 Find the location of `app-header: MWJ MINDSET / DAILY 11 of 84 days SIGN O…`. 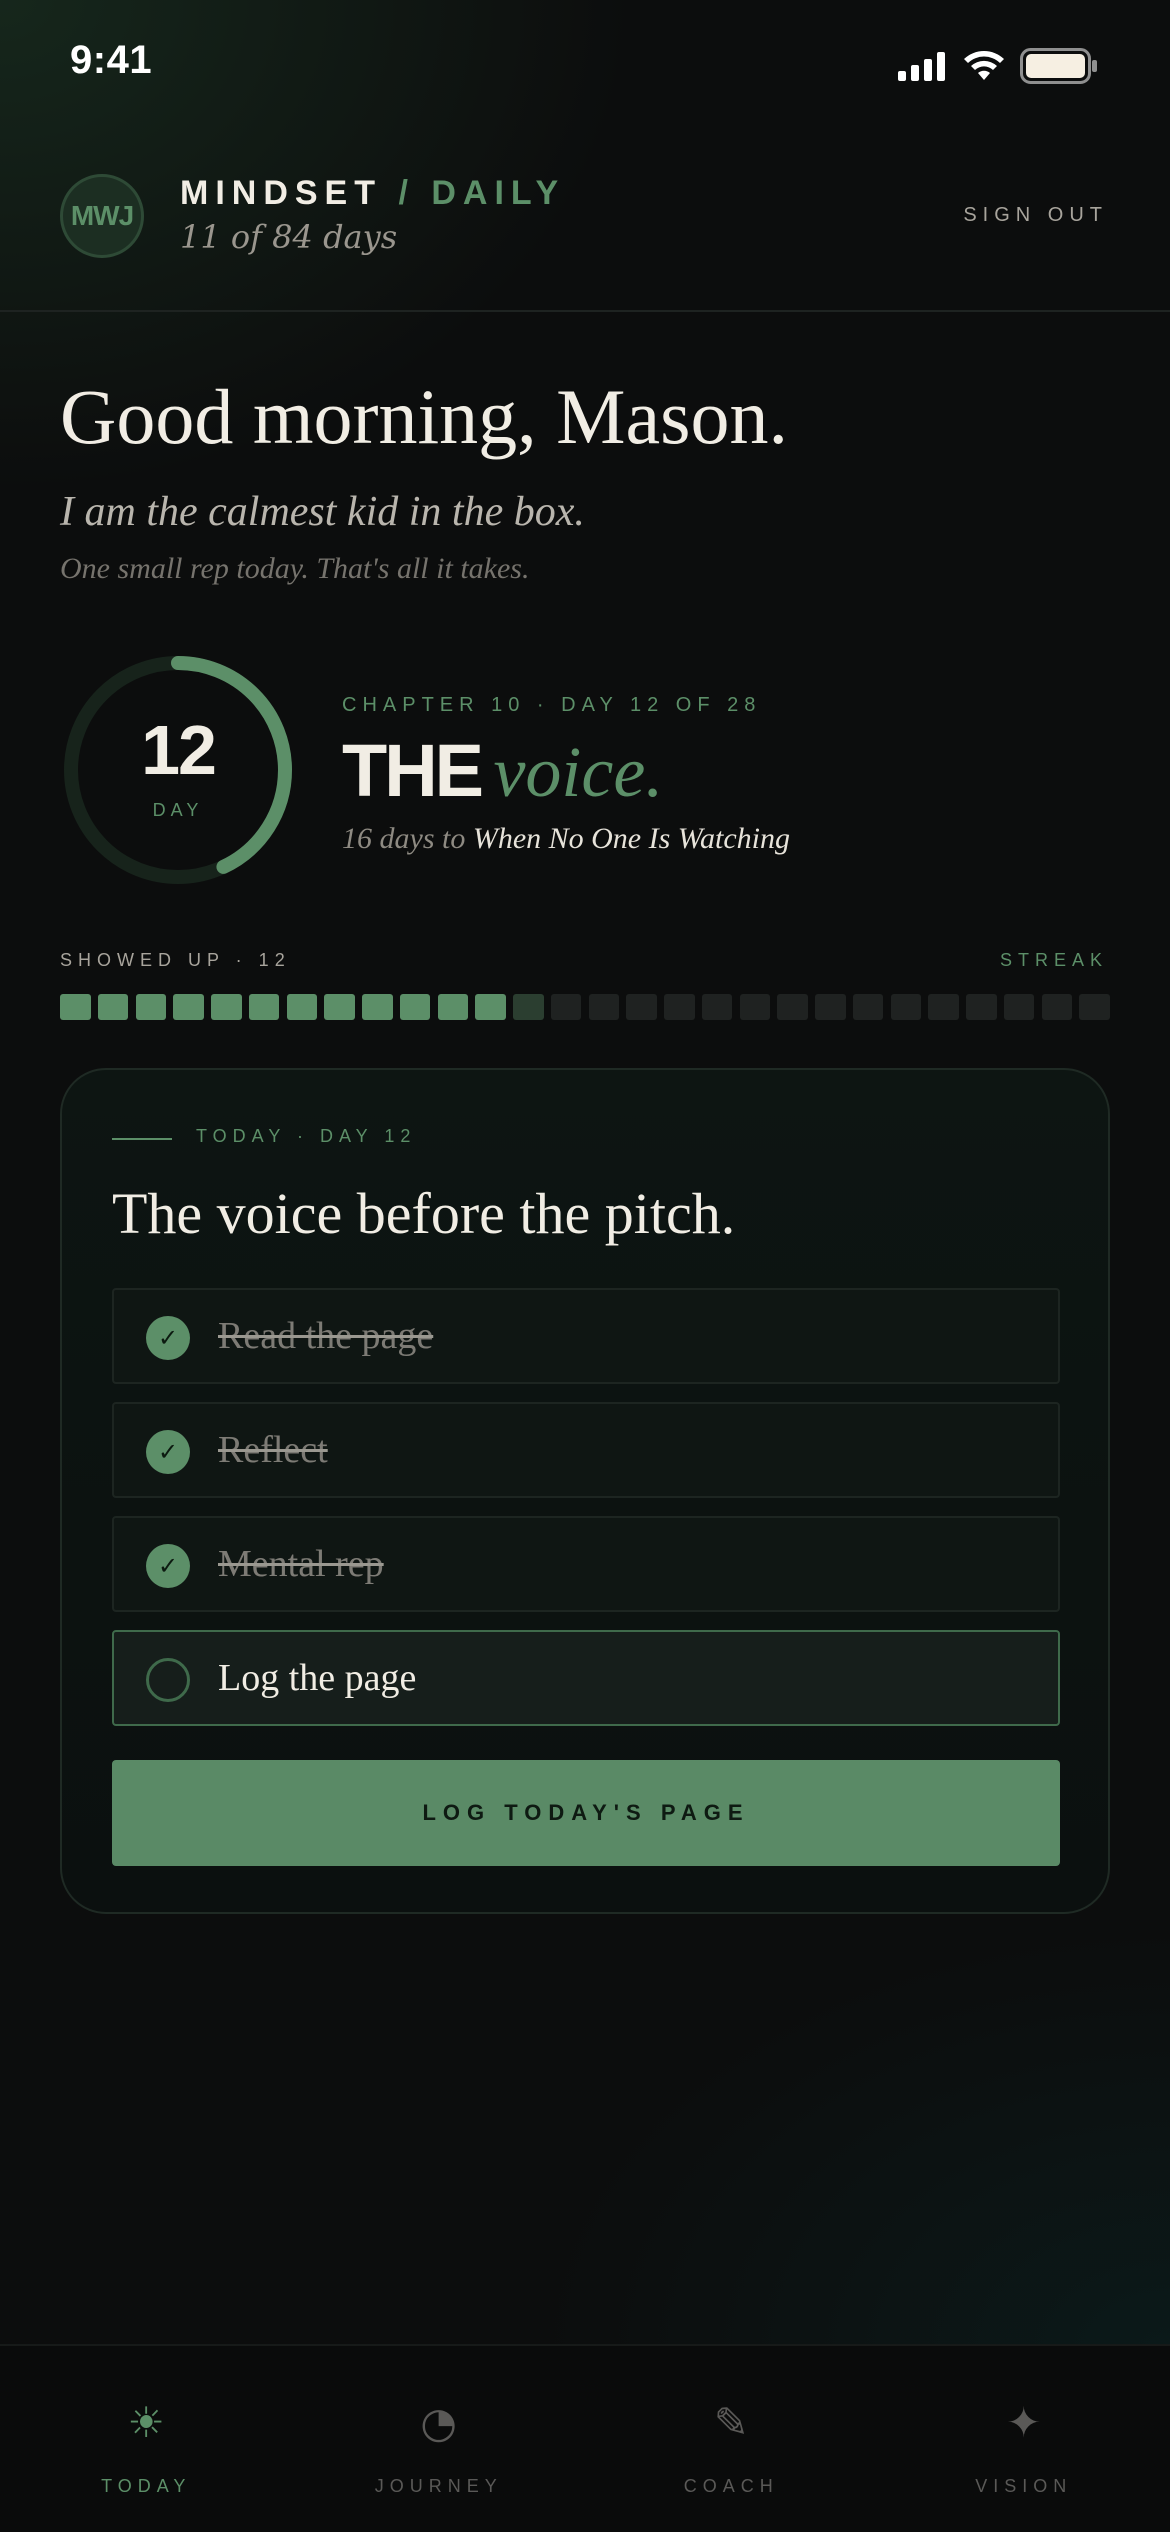

app-header: MWJ MINDSET / DAILY 11 of 84 days SIGN O… is located at coordinates (585, 236).